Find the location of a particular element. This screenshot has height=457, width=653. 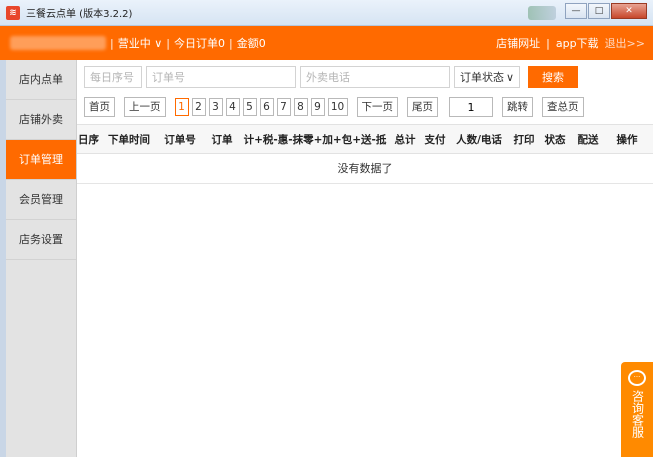

page-number-10: 10 is located at coordinates (337, 107).